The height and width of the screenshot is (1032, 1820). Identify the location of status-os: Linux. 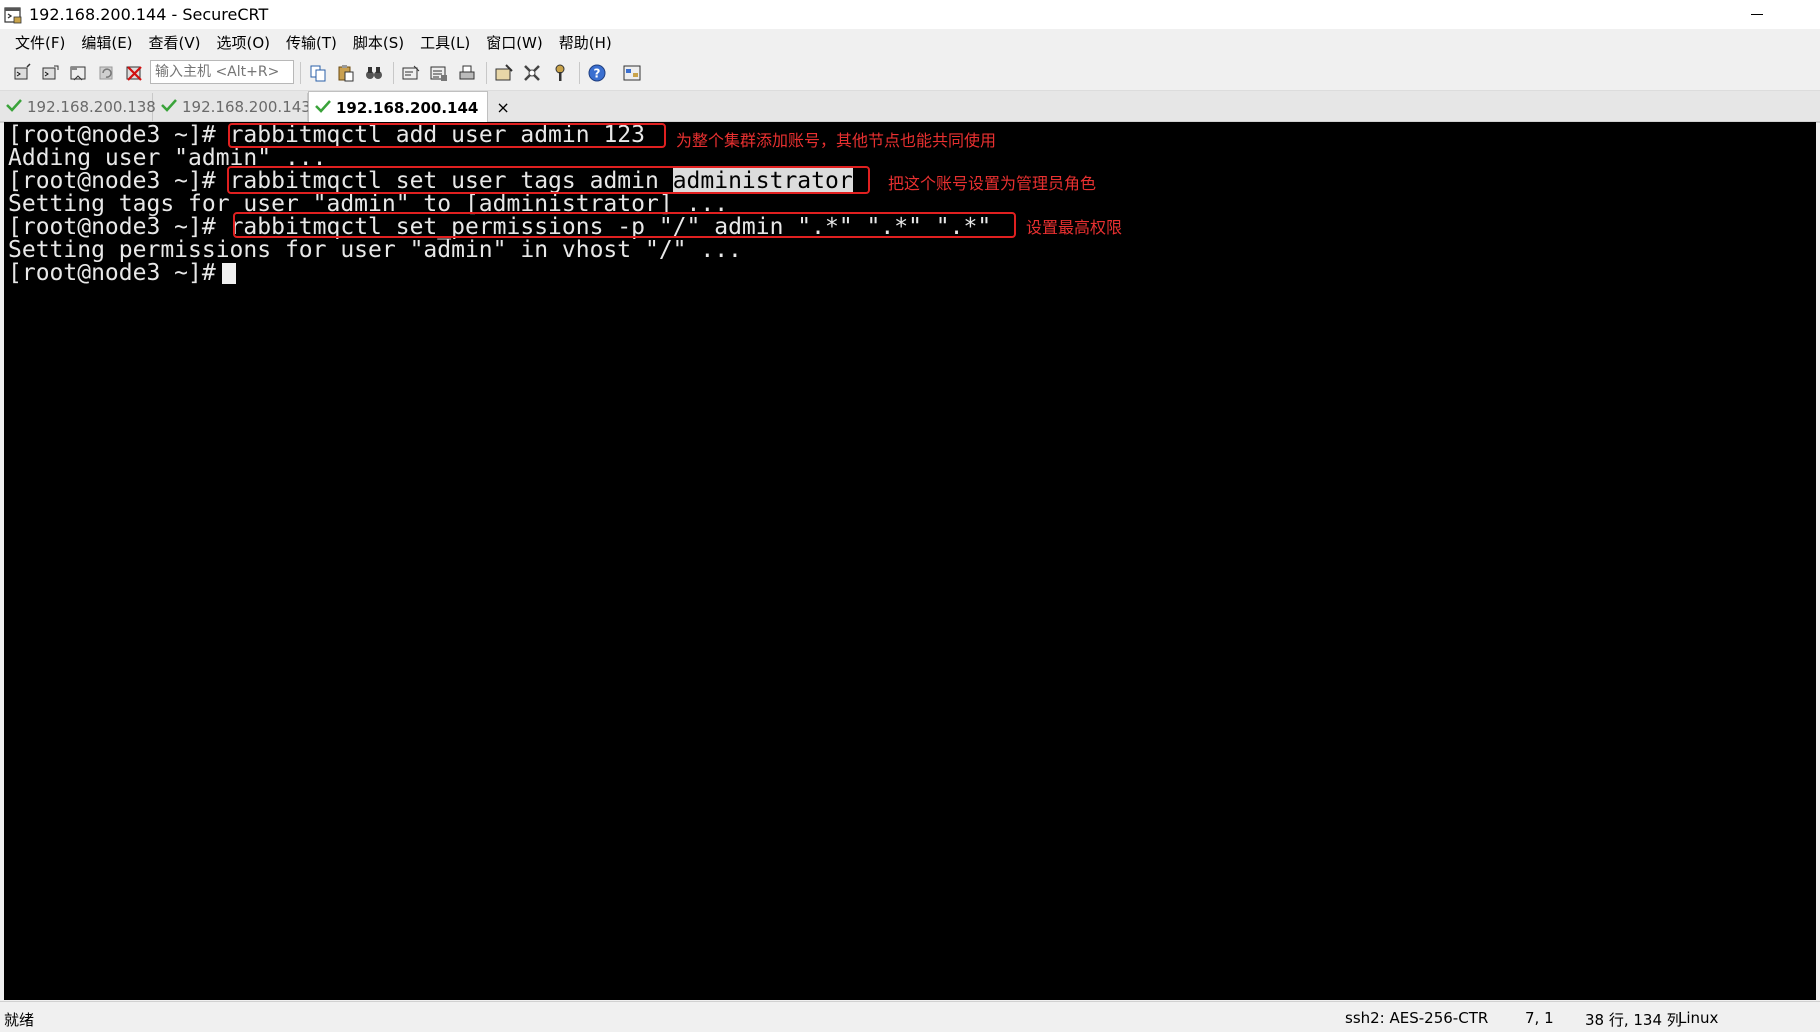
(1698, 1018).